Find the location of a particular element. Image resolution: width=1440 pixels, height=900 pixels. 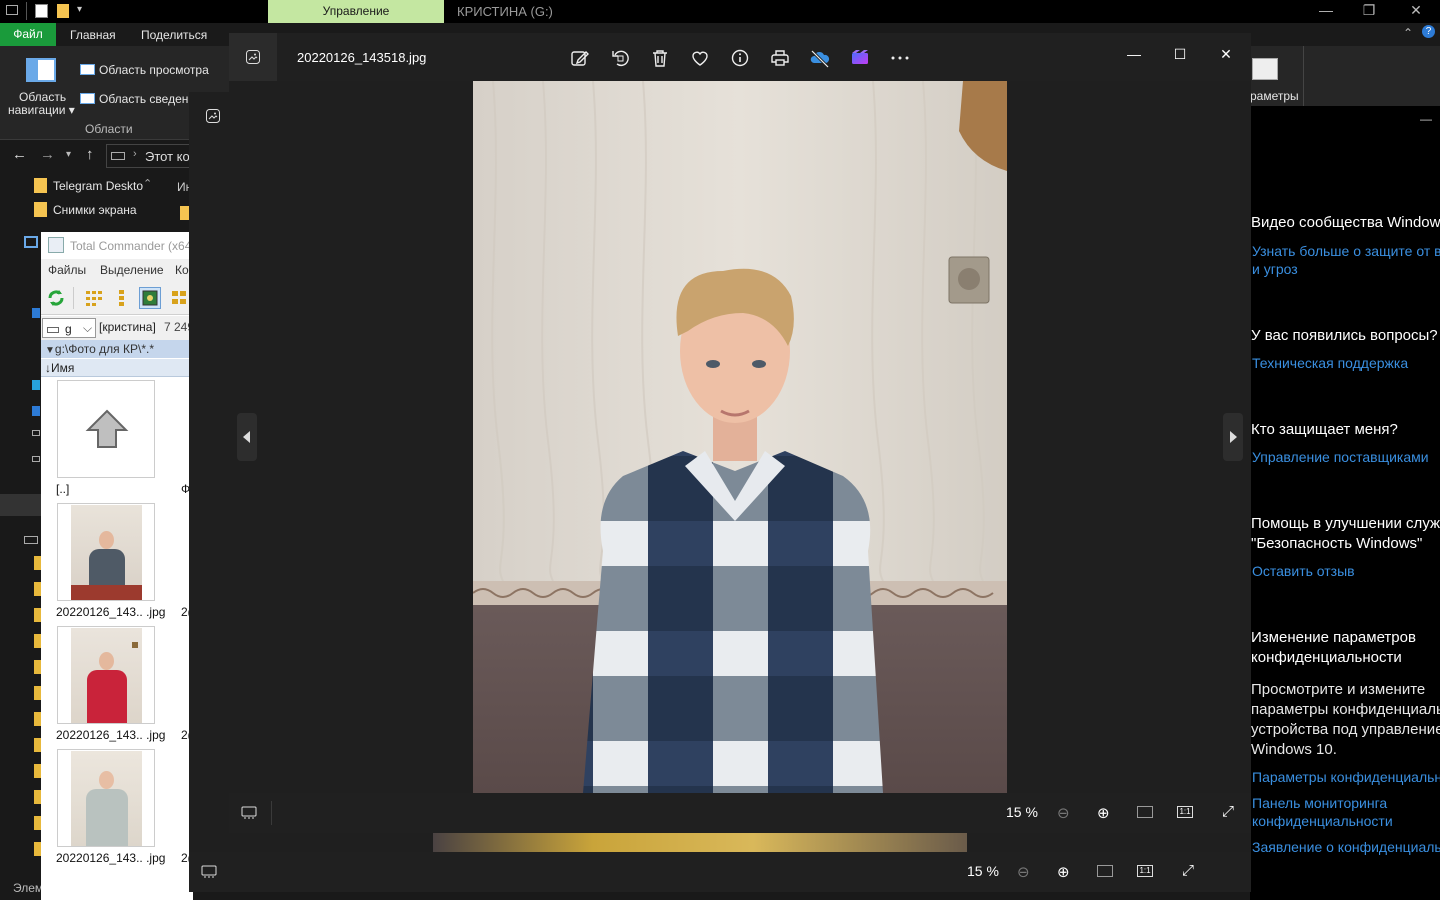

questions-heading: У вас появились вопросы? is located at coordinates (1344, 335).